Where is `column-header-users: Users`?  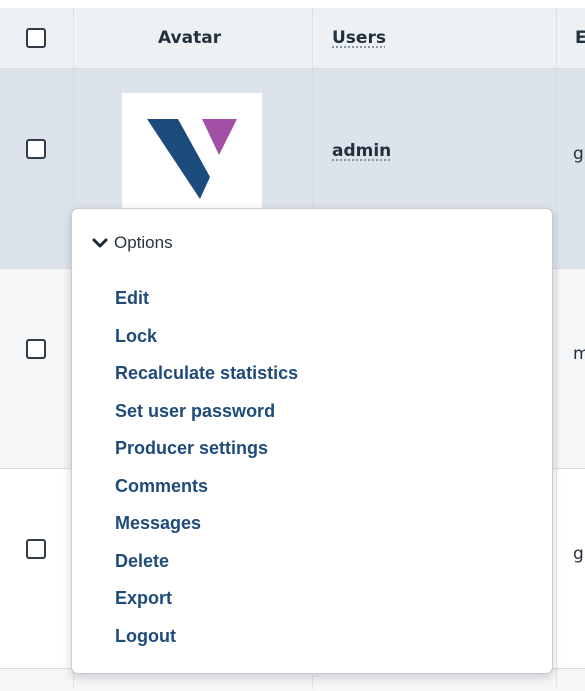
column-header-users: Users is located at coordinates (359, 38).